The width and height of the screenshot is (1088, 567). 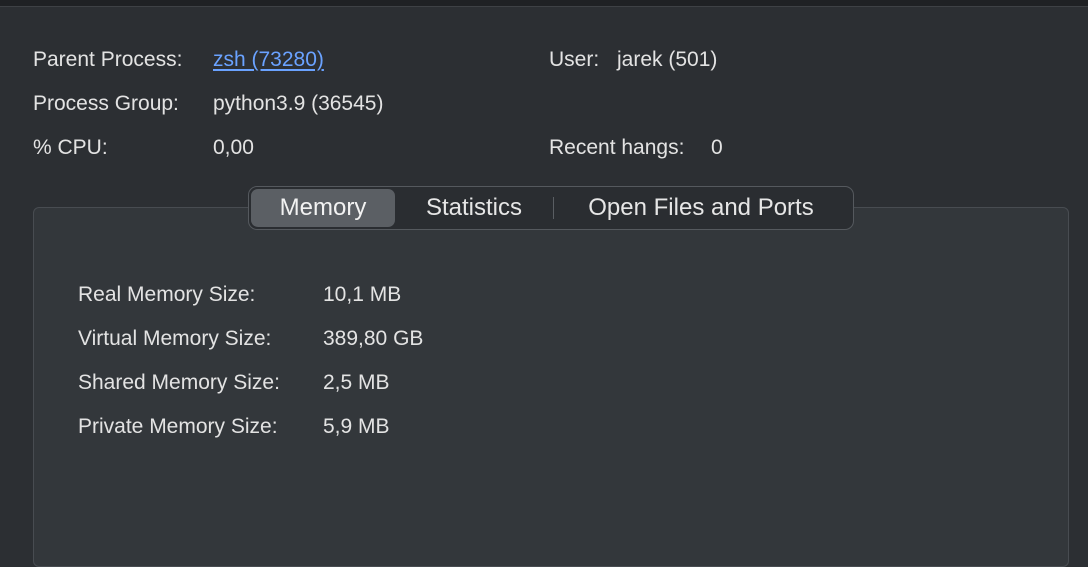 What do you see at coordinates (544, 3) in the screenshot?
I see `window-top-edge` at bounding box center [544, 3].